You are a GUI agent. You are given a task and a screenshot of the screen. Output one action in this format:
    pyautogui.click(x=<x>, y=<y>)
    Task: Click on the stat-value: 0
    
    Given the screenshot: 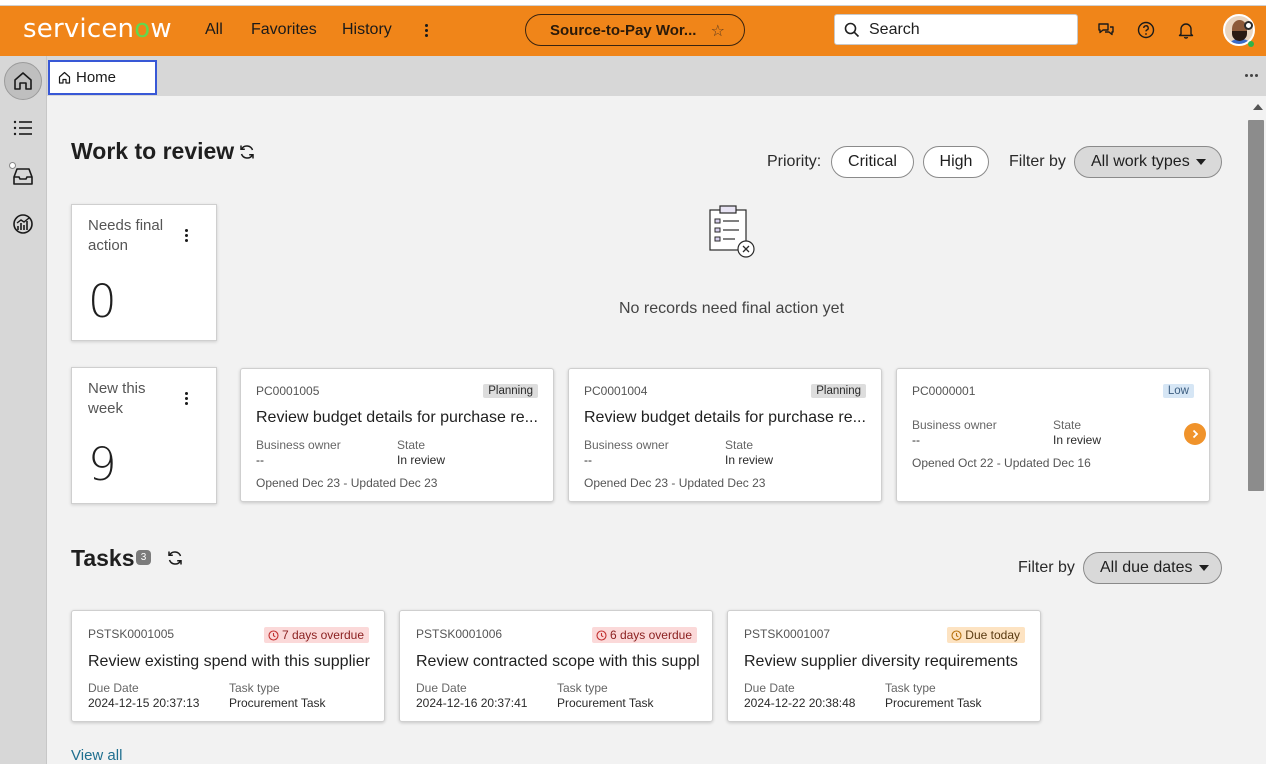 What is the action you would take?
    pyautogui.click(x=102, y=301)
    